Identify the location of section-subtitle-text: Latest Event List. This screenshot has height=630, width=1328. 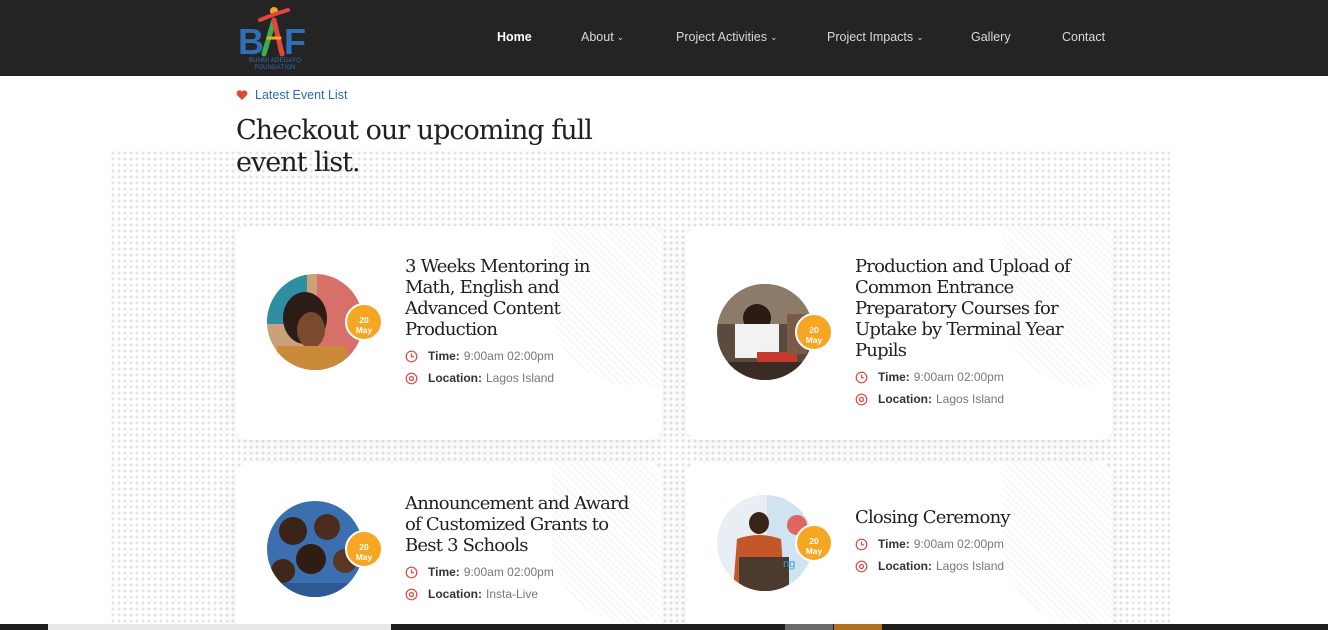
(301, 95).